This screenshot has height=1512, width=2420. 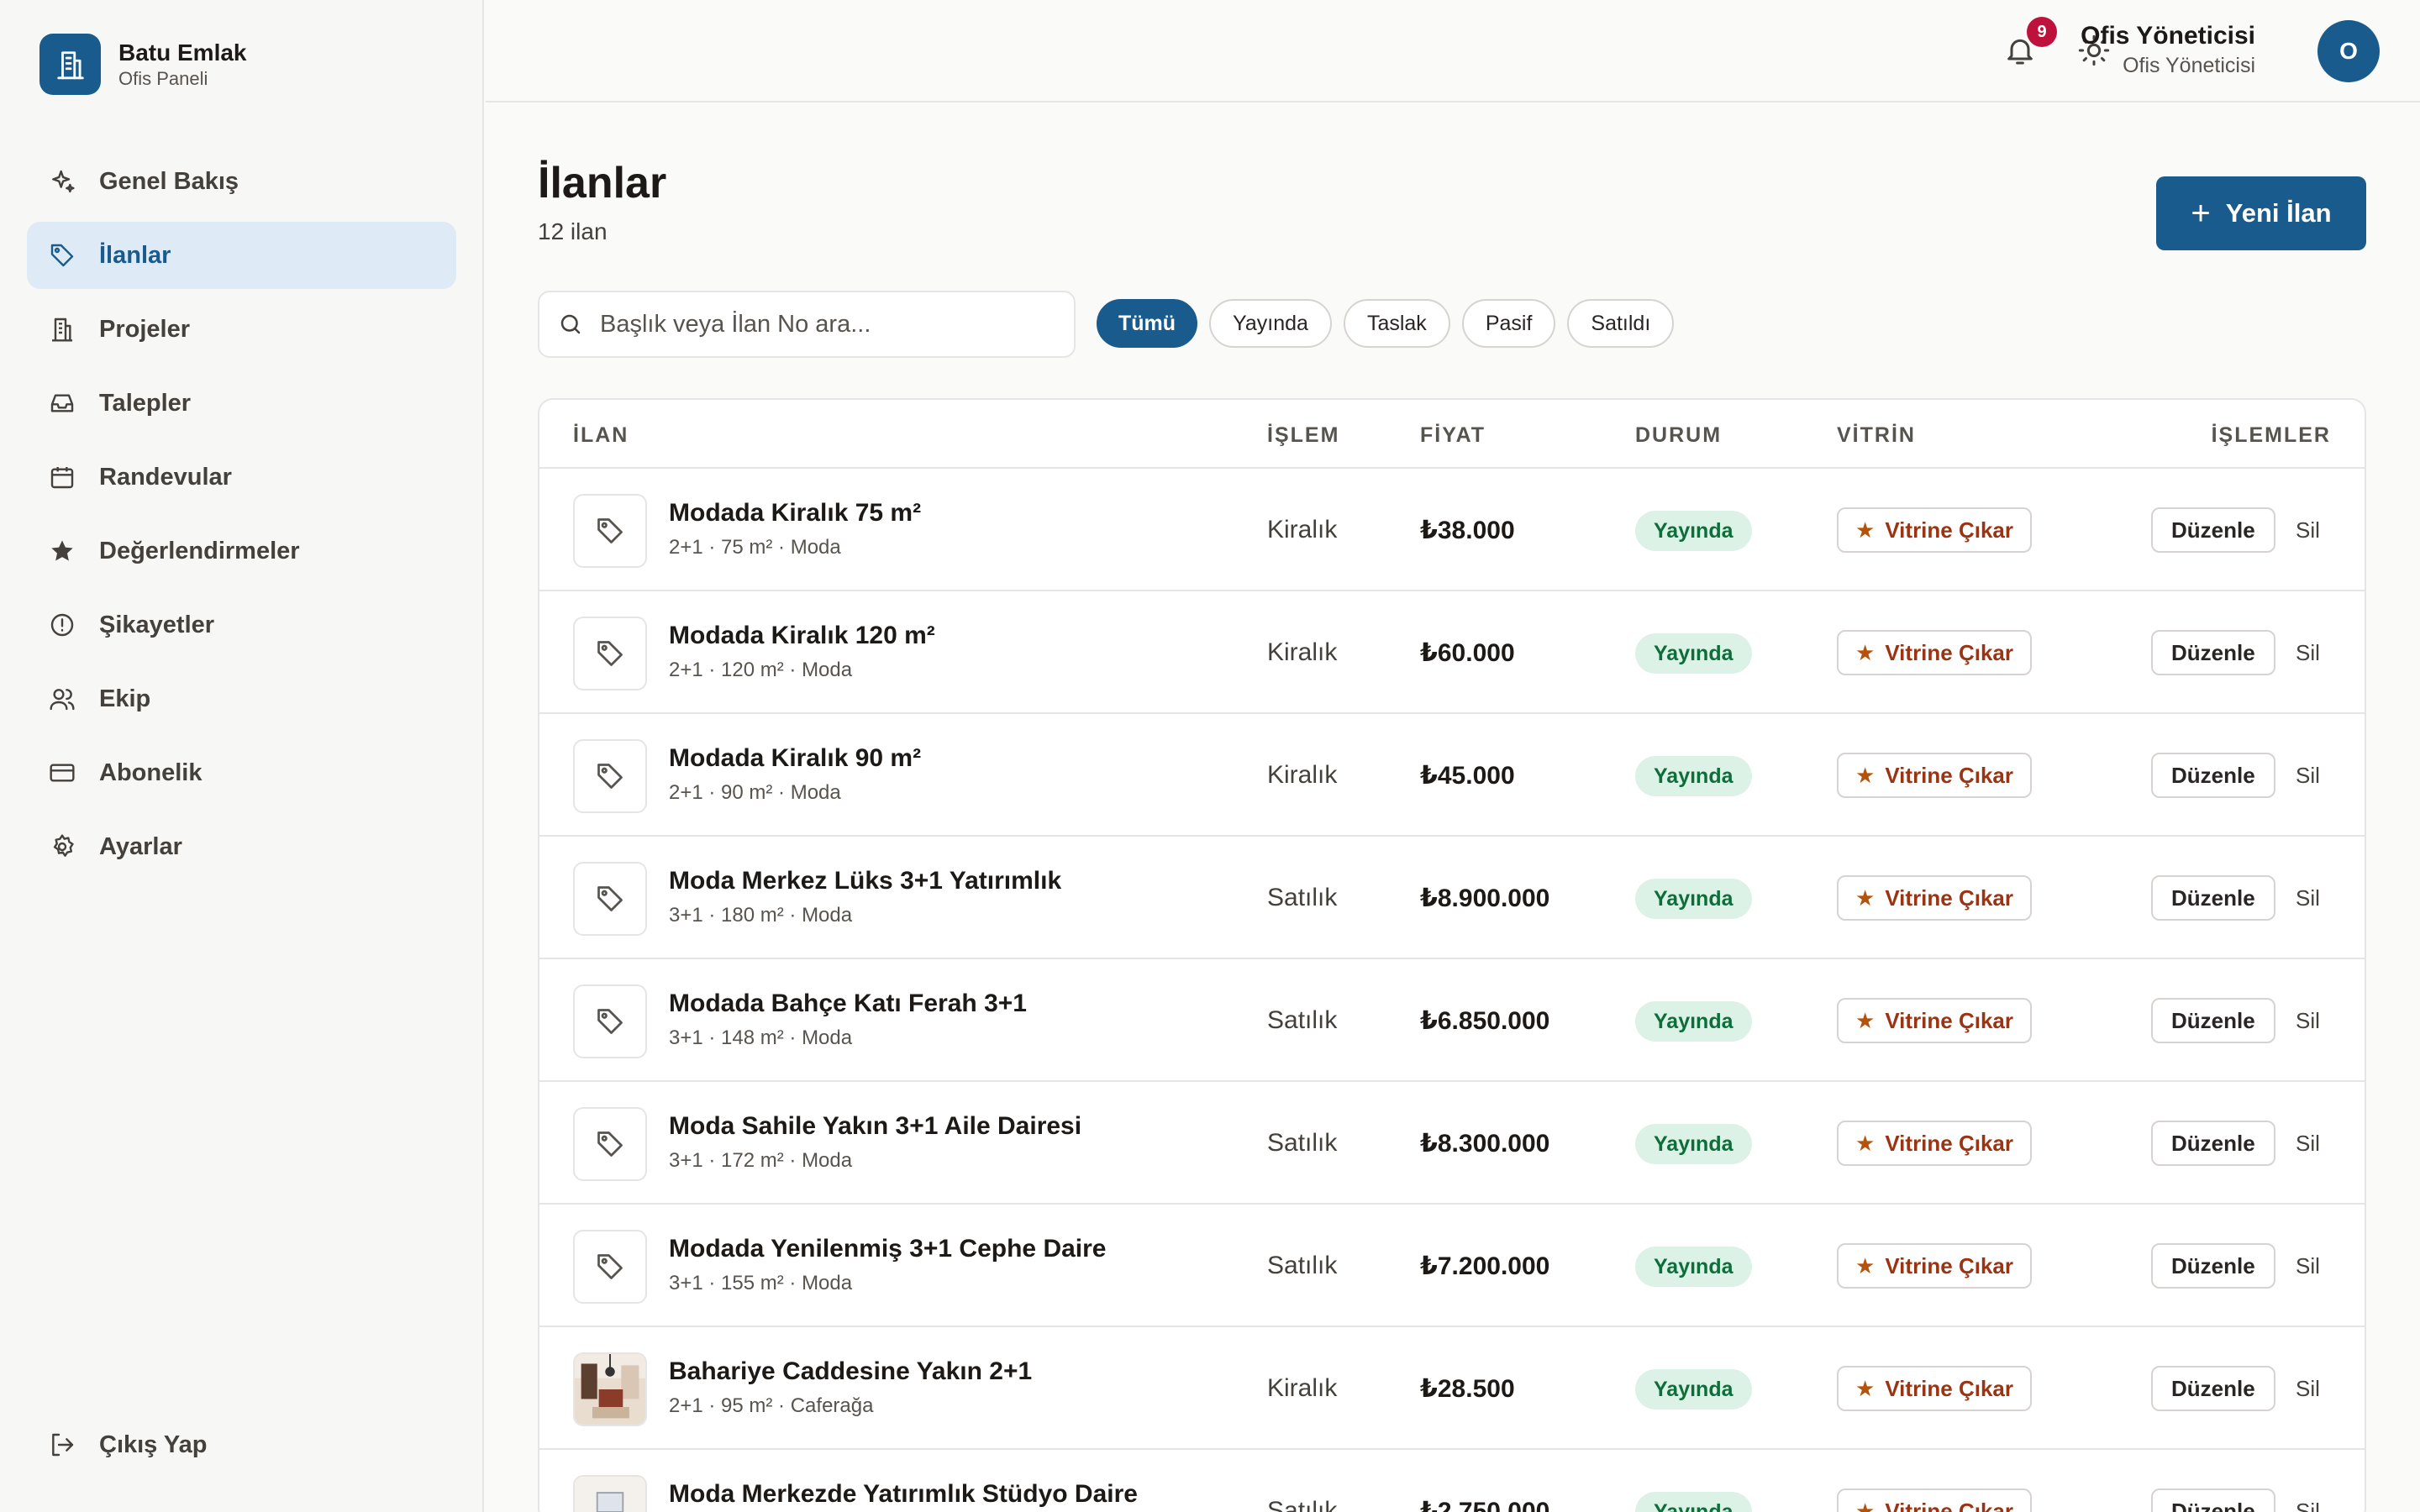 I want to click on listing-title: Moda Merkezde Yatırımlık Stüdyo Daire, so click(x=903, y=1494).